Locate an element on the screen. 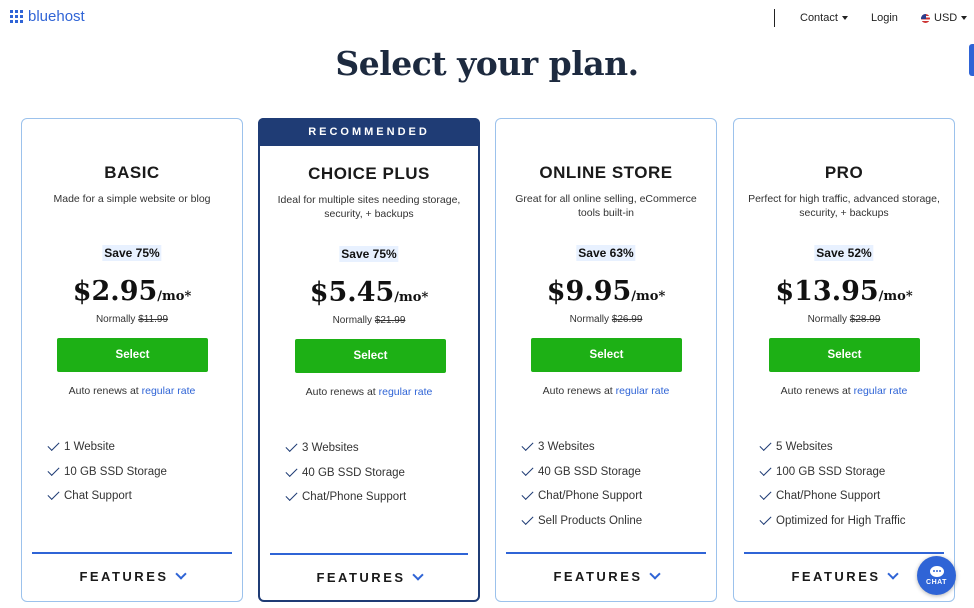 The image size is (974, 608). feature-label: 100 GB SSD Storage is located at coordinates (831, 471).